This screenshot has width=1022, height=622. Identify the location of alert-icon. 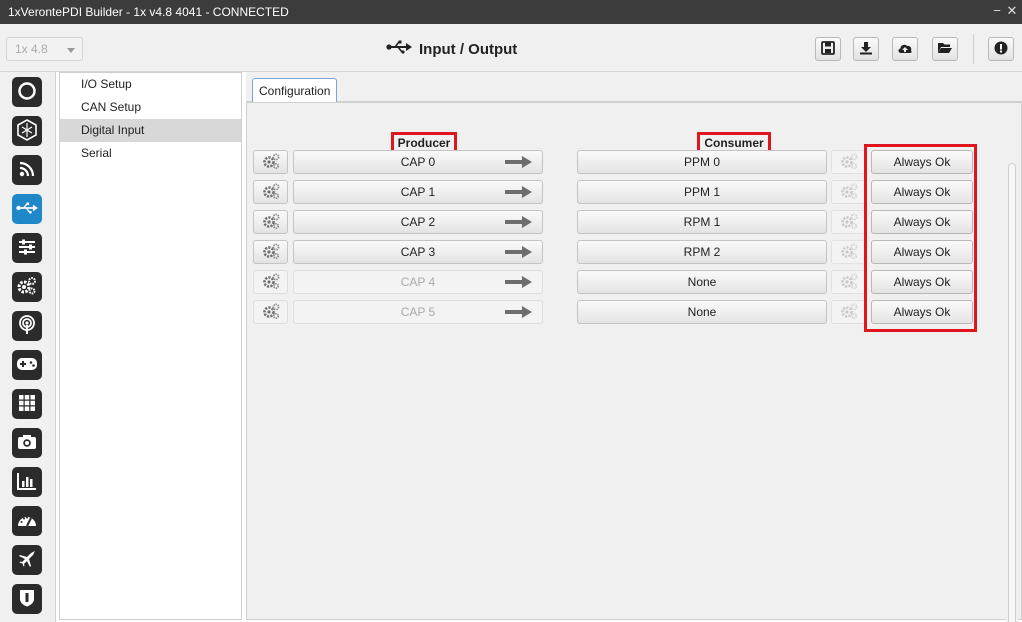
(1001, 49).